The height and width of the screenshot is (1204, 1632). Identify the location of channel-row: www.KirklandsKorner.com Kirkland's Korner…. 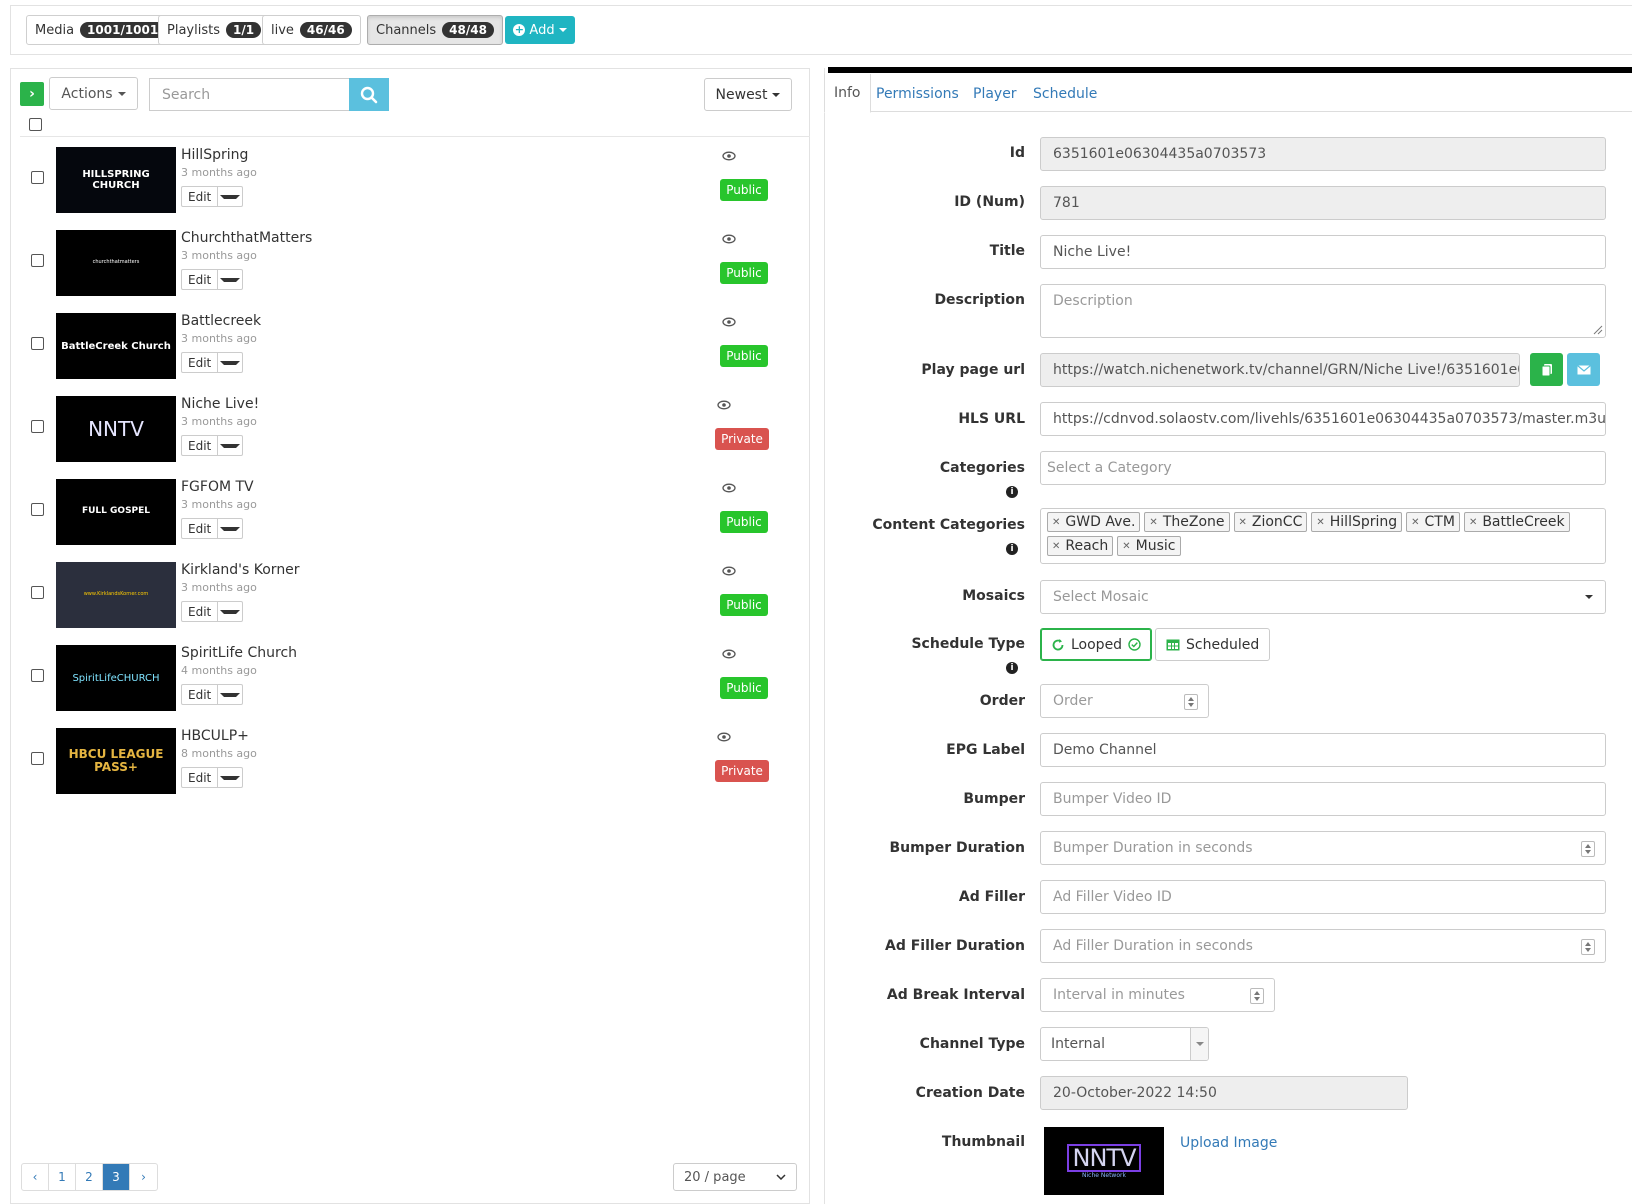
(405, 597).